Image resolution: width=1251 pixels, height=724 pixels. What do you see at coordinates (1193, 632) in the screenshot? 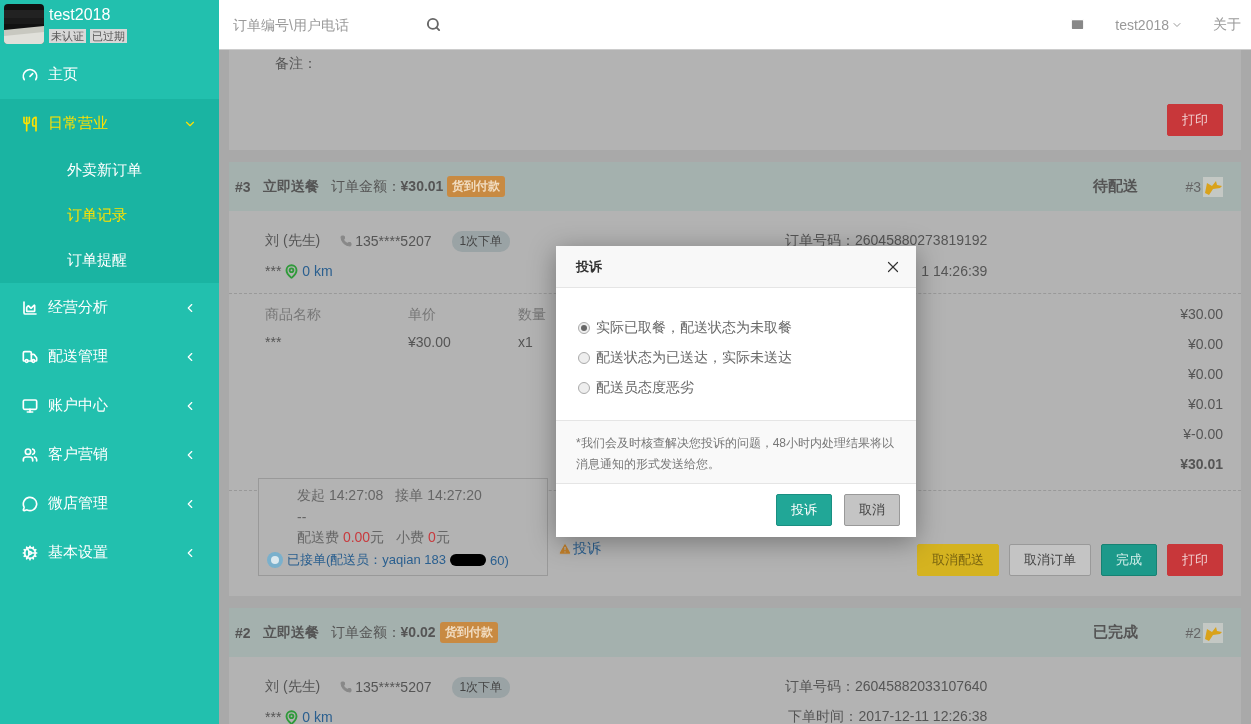
I see `sequence-number: #2` at bounding box center [1193, 632].